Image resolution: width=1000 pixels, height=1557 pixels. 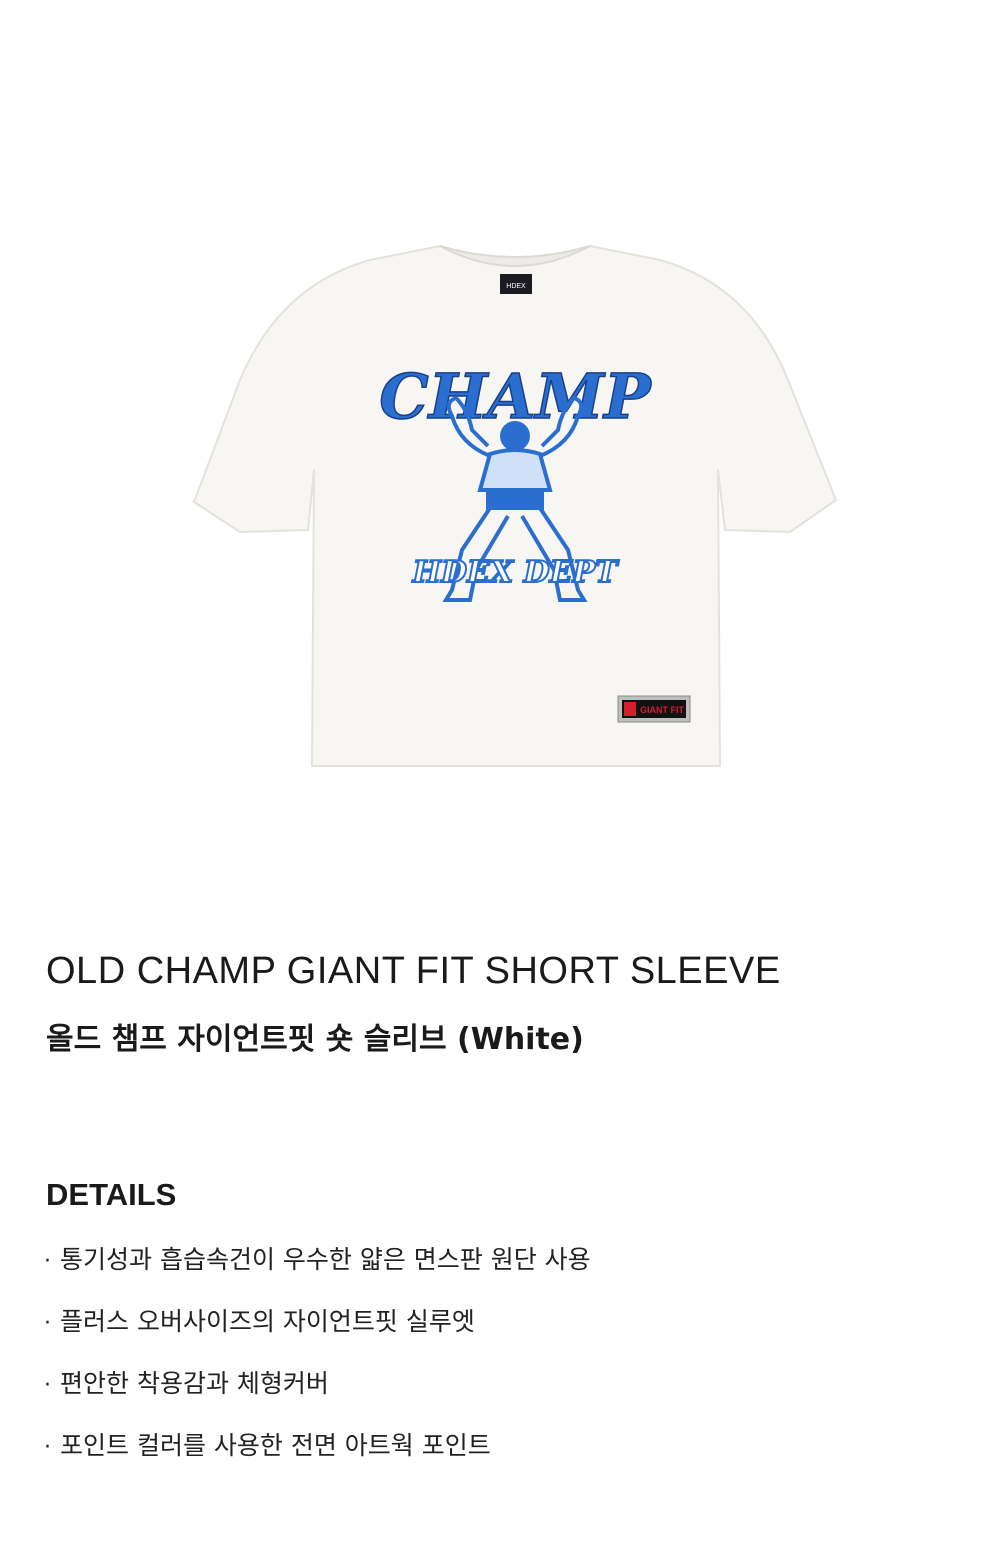 I want to click on list-item: · 포인트 컬러를 사용한 전면 아트웍 포인트, so click(x=317, y=1460).